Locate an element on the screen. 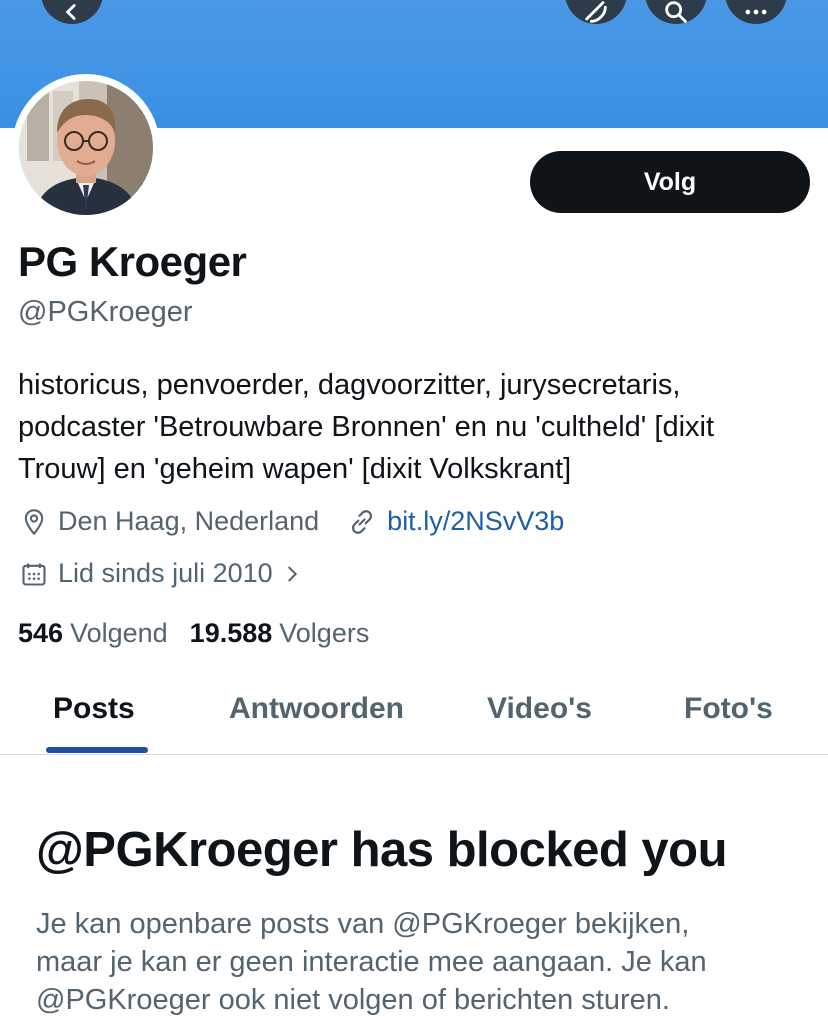  calendar-icon is located at coordinates (34, 574).